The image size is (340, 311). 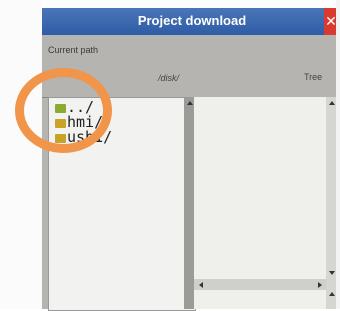 I want to click on close-icon: ✕, so click(x=330, y=21).